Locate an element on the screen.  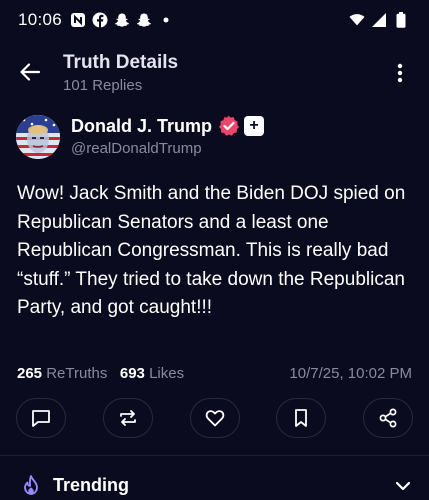
status-time: 10:06 is located at coordinates (40, 19).